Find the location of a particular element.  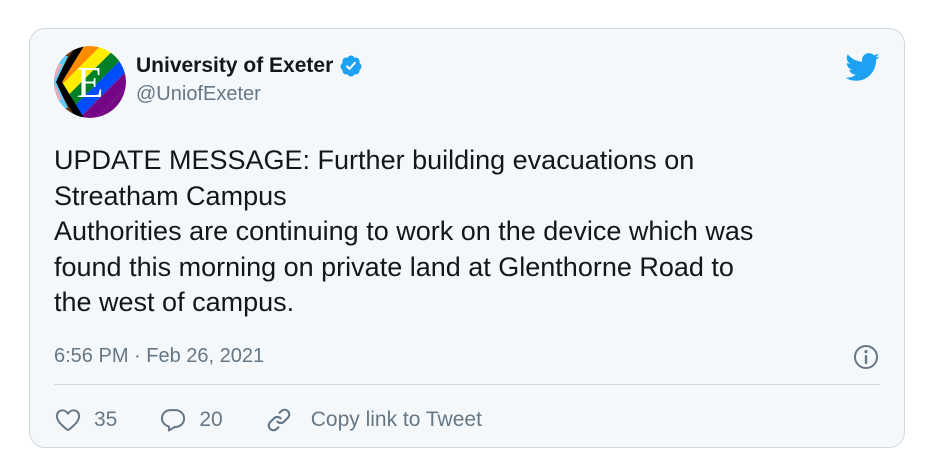

pride-flag-avatar-image: E is located at coordinates (90, 82).